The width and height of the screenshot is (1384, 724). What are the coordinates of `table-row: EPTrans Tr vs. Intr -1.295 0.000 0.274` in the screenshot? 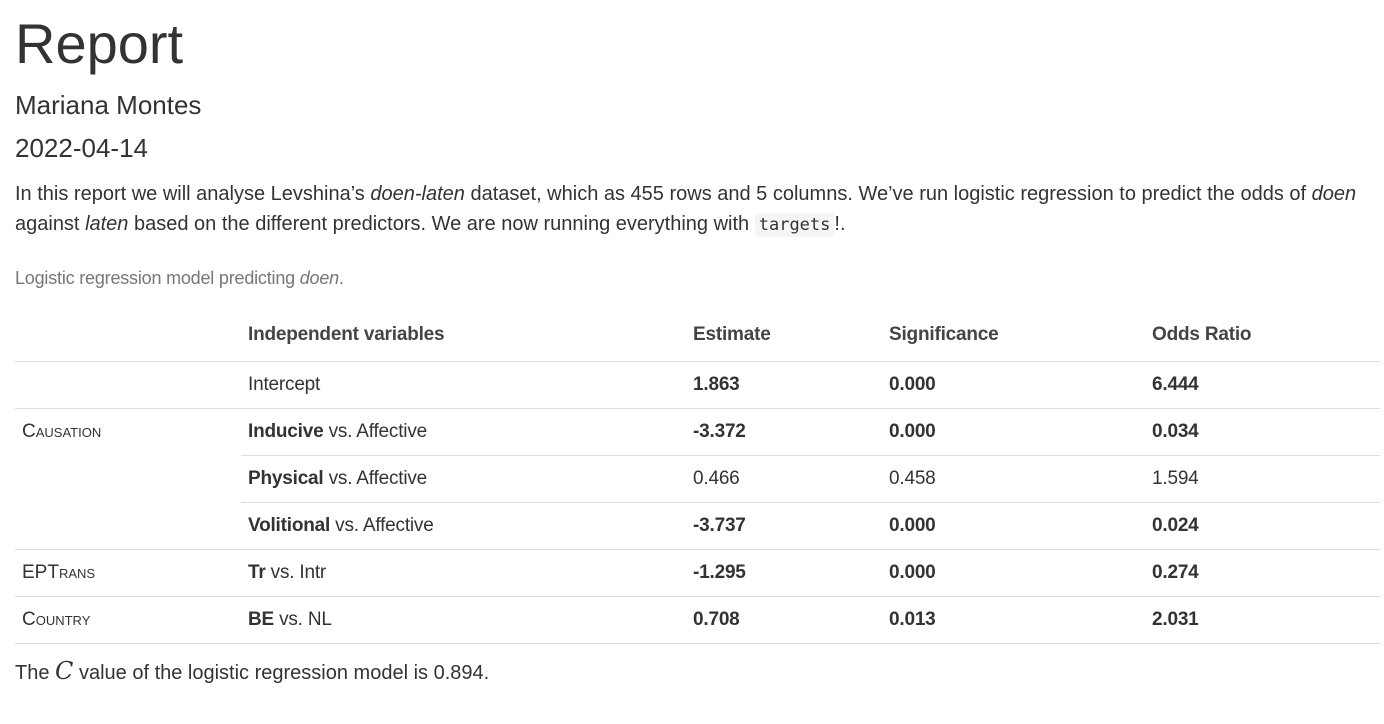 It's located at (697, 572).